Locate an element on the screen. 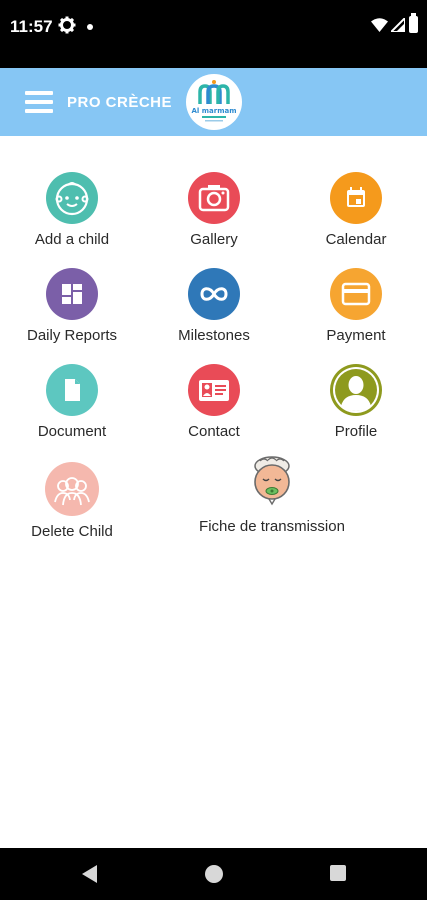 This screenshot has height=900, width=427. profile-label: Profile is located at coordinates (356, 431).